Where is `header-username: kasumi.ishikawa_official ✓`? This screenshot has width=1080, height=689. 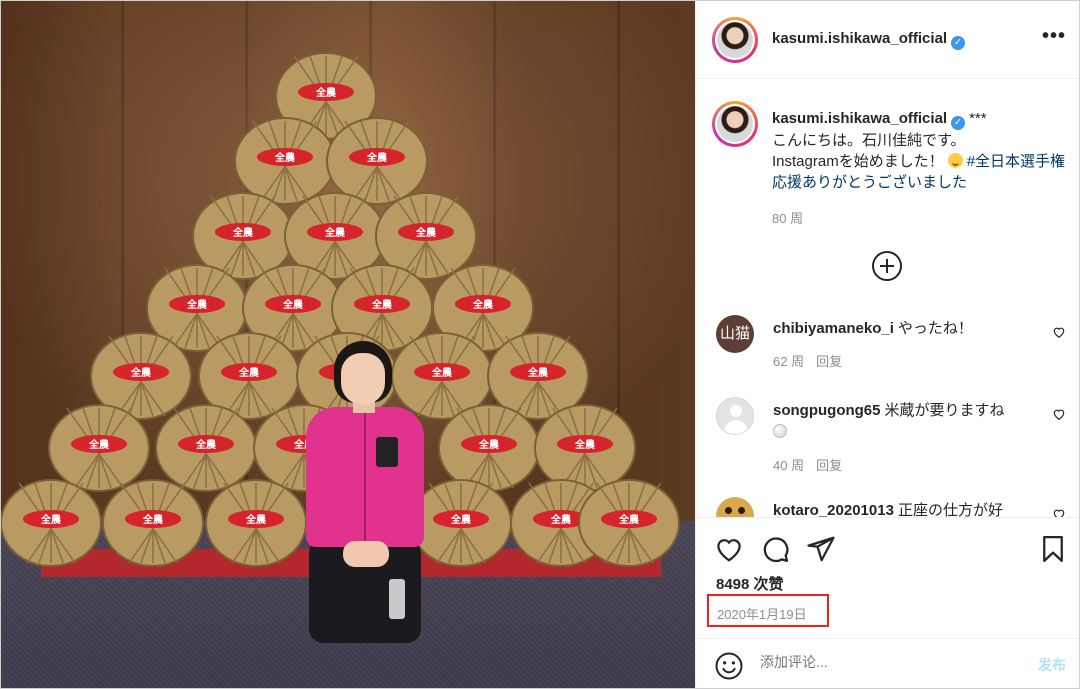 header-username: kasumi.ishikawa_official ✓ is located at coordinates (869, 40).